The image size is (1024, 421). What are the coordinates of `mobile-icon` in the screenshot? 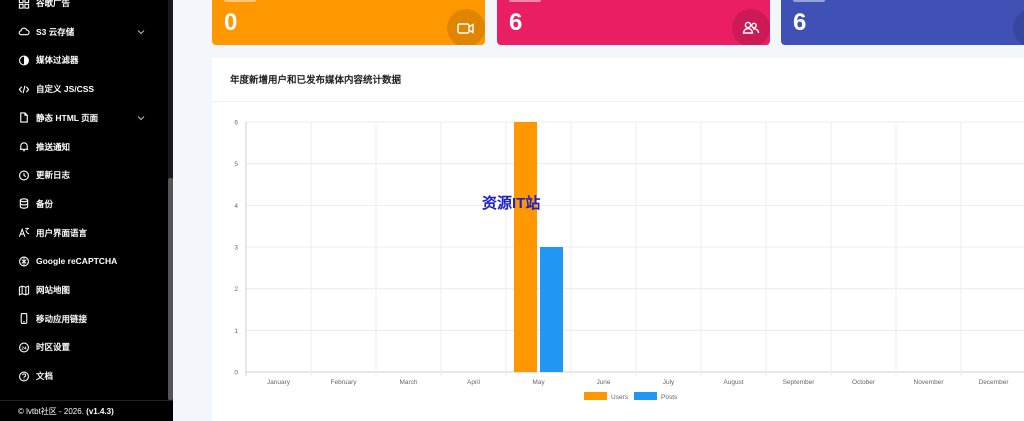 It's located at (24, 319).